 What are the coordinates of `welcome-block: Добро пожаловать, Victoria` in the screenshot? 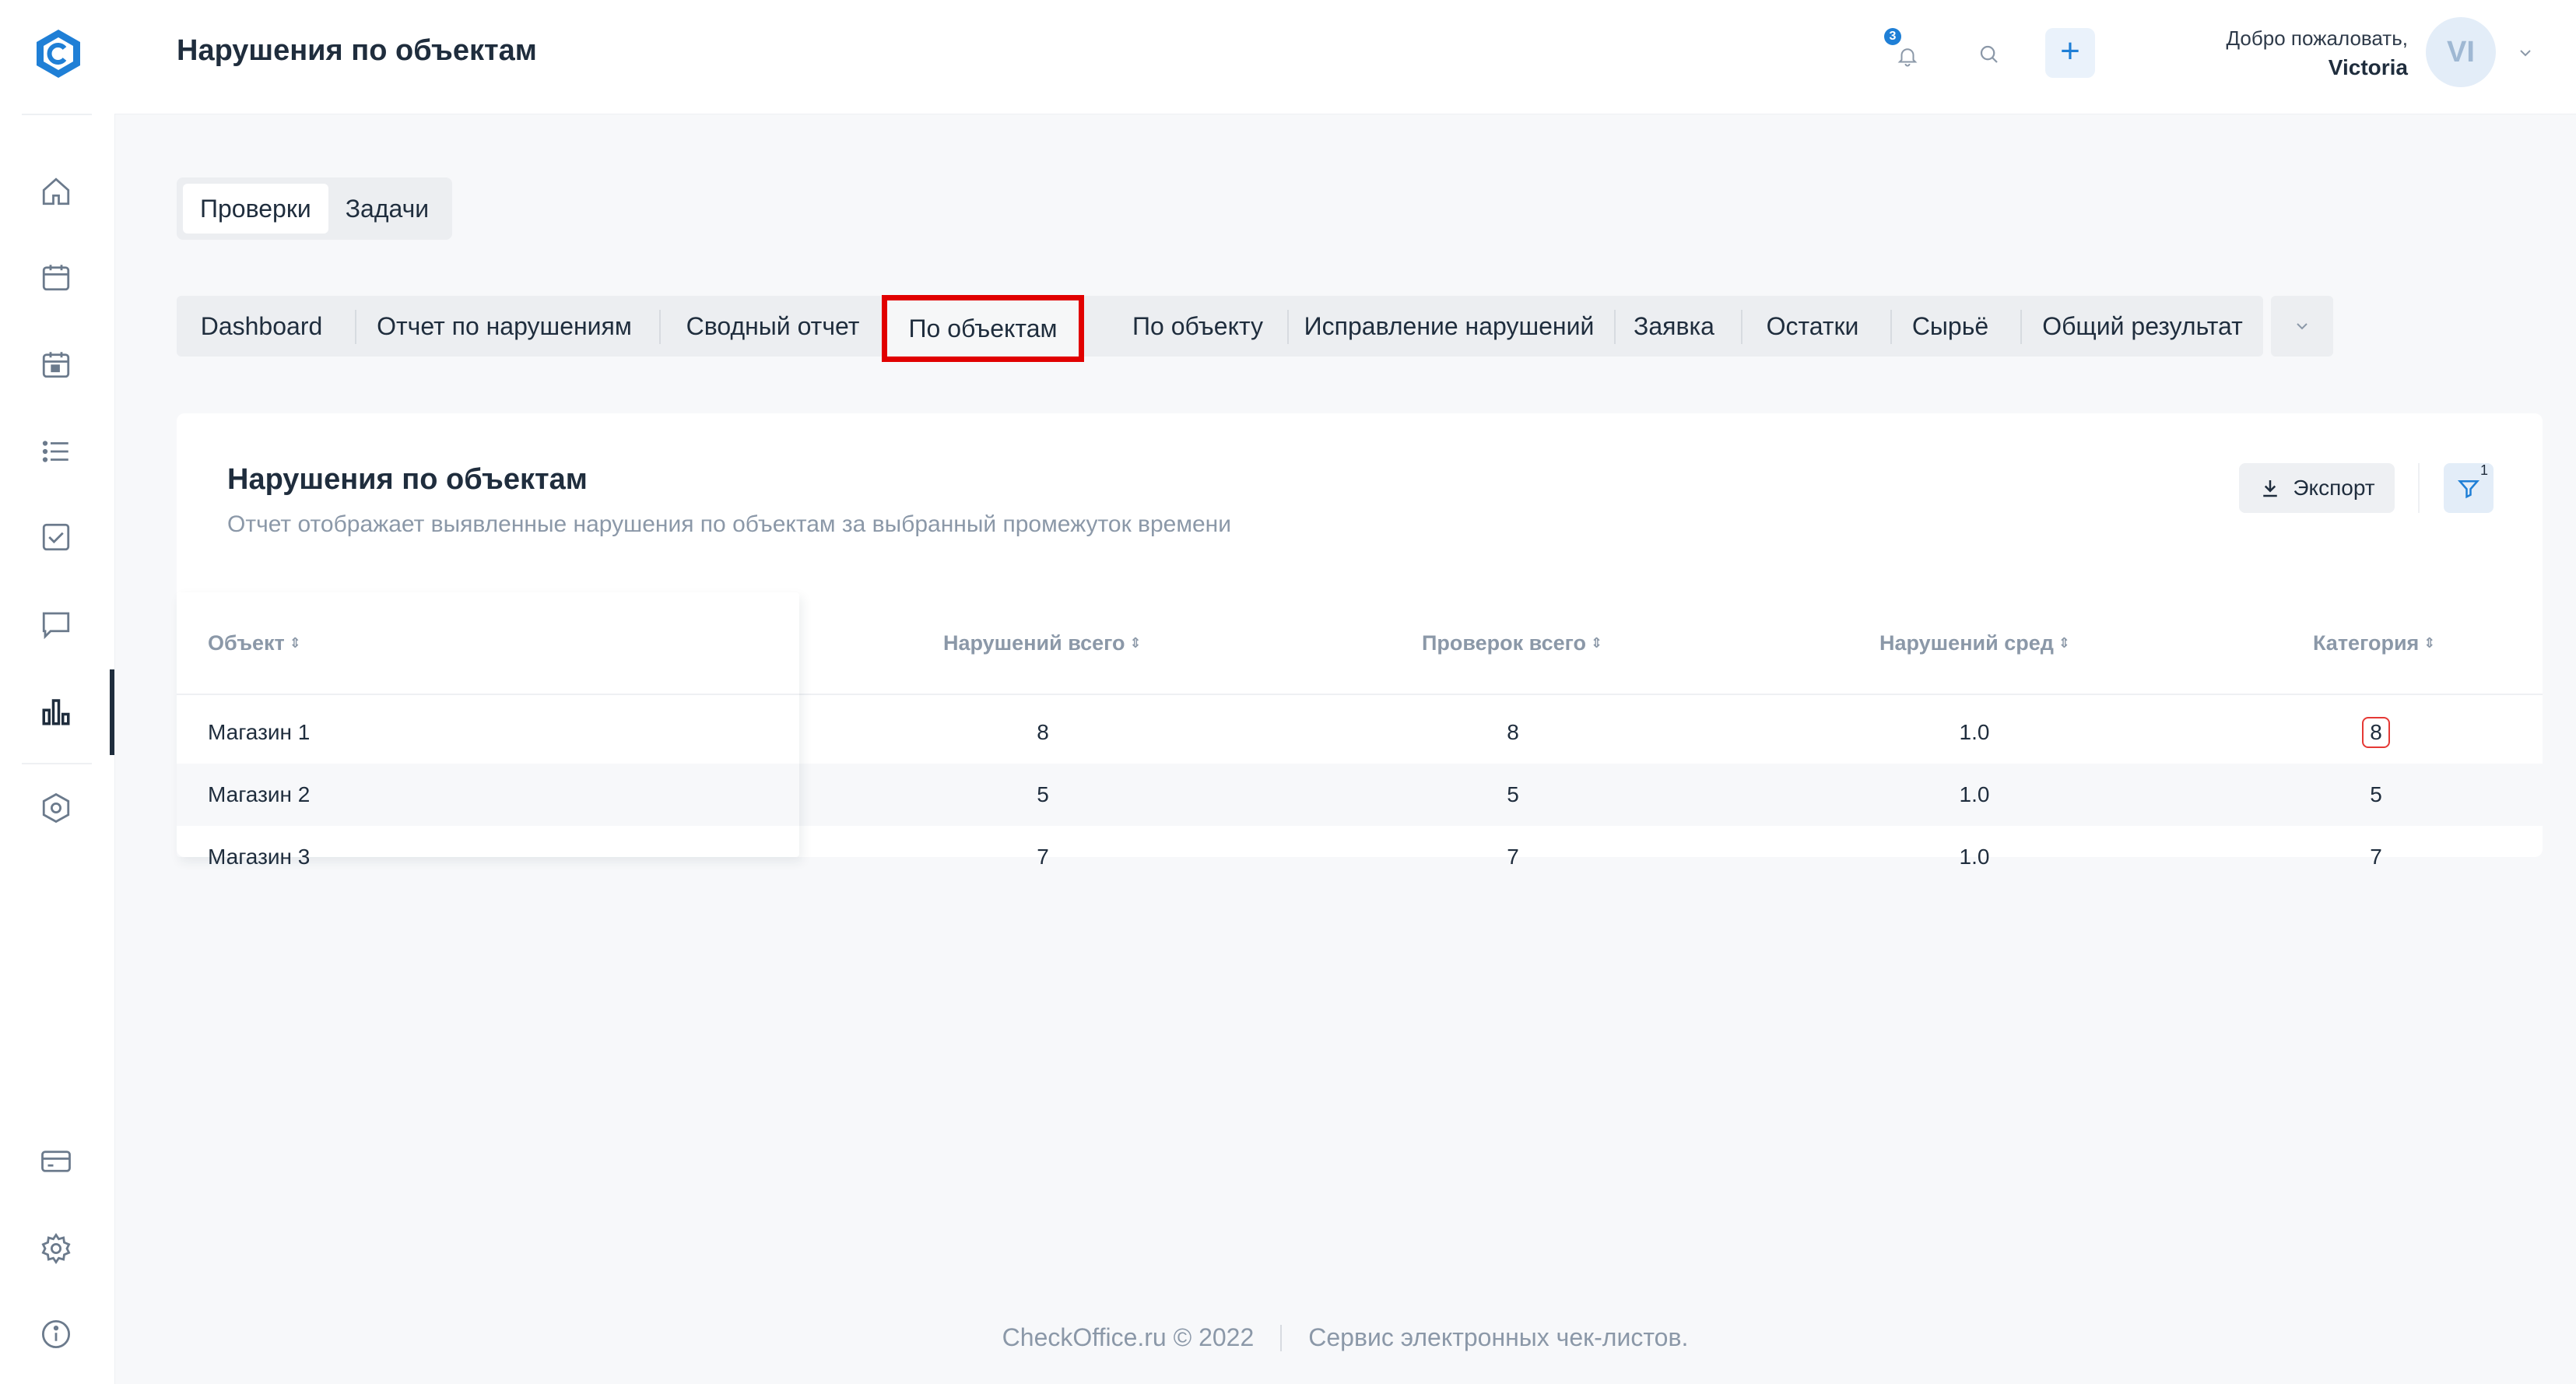 It's located at (2317, 53).